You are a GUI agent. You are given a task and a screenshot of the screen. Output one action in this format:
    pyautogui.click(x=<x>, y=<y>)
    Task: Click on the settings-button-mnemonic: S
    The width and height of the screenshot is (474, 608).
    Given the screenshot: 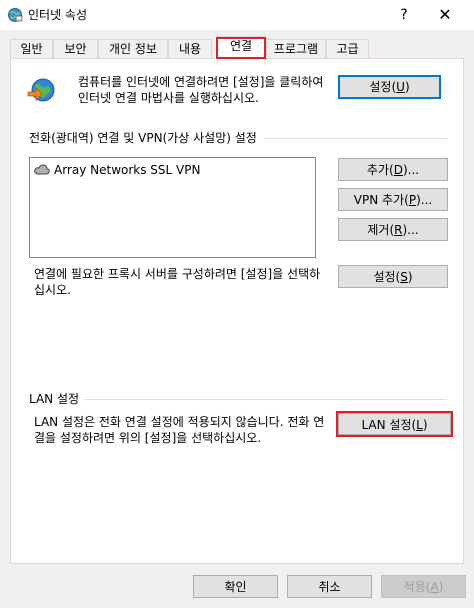 What is the action you would take?
    pyautogui.click(x=404, y=277)
    